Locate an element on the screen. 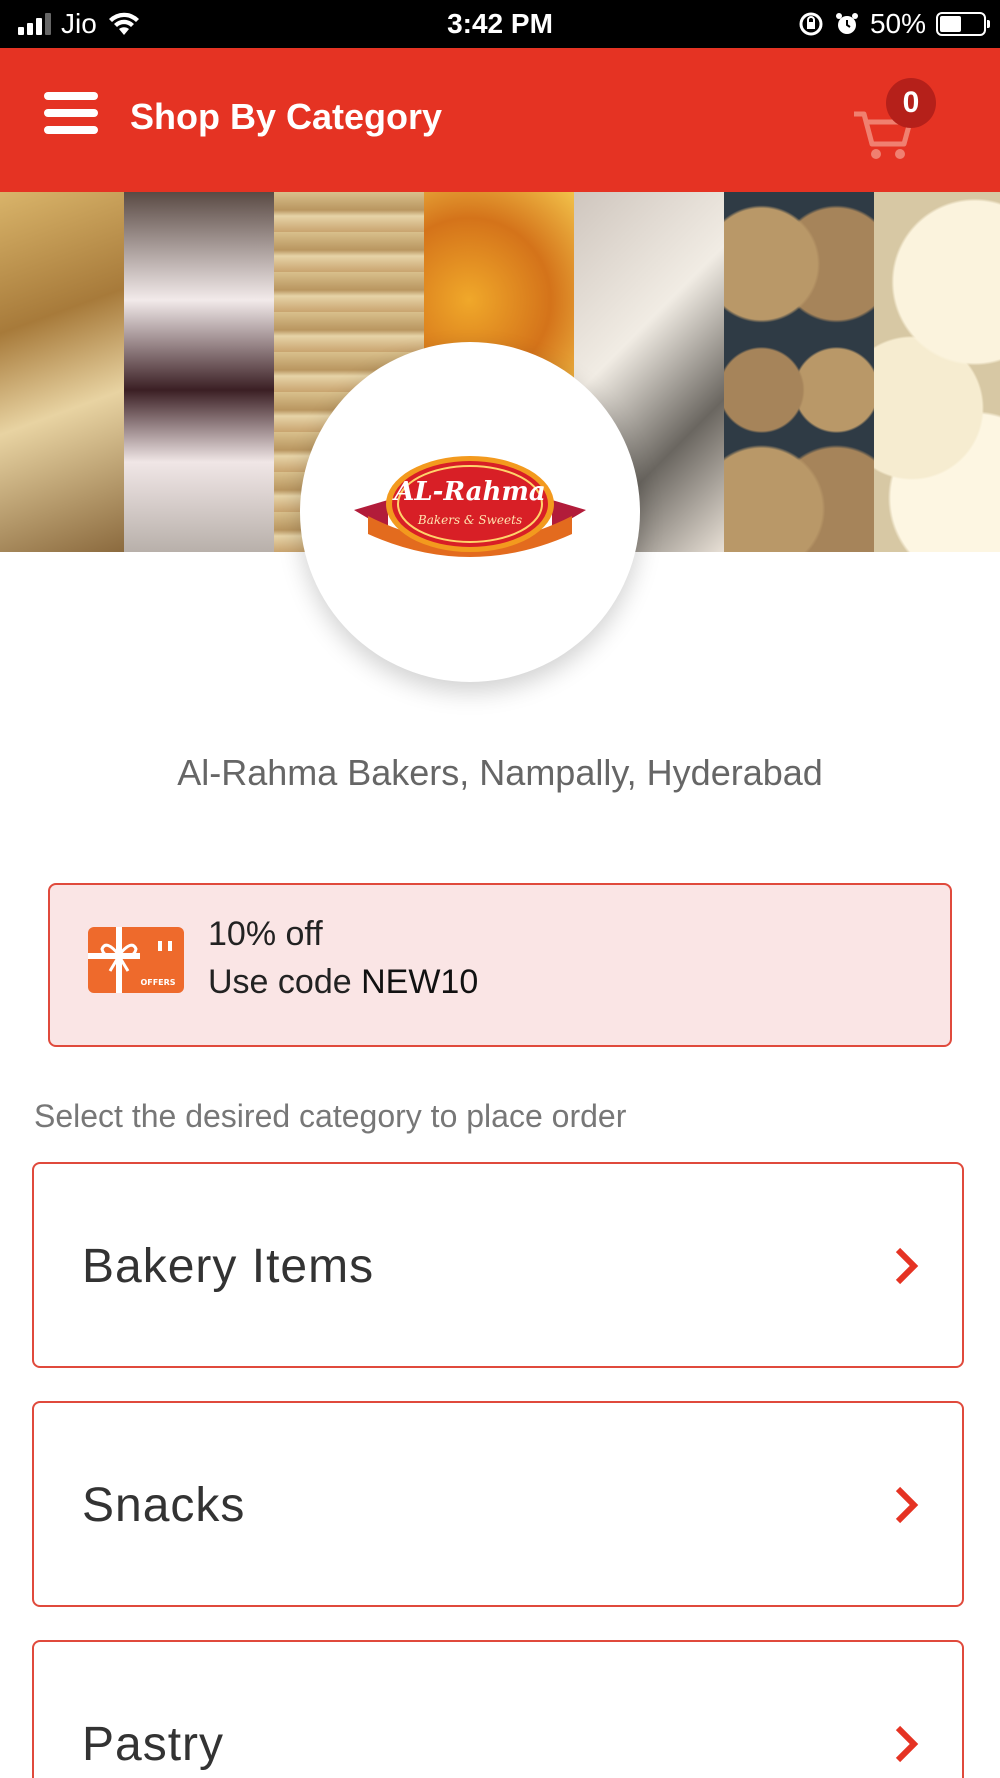  status-bar: Jio 3:42 PM 50% is located at coordinates (500, 24).